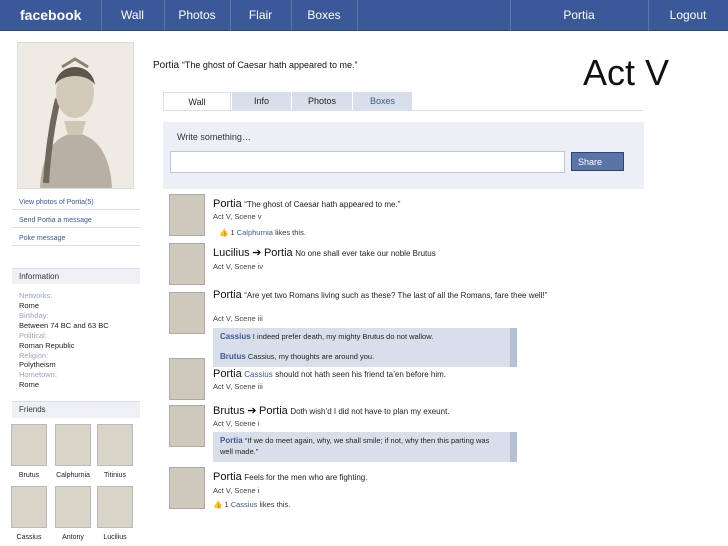 This screenshot has height=546, width=728. What do you see at coordinates (231, 253) in the screenshot?
I see `story-author: Lucilius` at bounding box center [231, 253].